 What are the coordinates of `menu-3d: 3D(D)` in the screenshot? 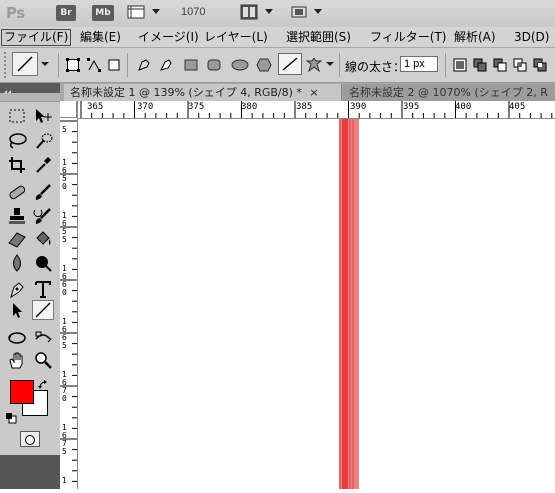 It's located at (531, 37).